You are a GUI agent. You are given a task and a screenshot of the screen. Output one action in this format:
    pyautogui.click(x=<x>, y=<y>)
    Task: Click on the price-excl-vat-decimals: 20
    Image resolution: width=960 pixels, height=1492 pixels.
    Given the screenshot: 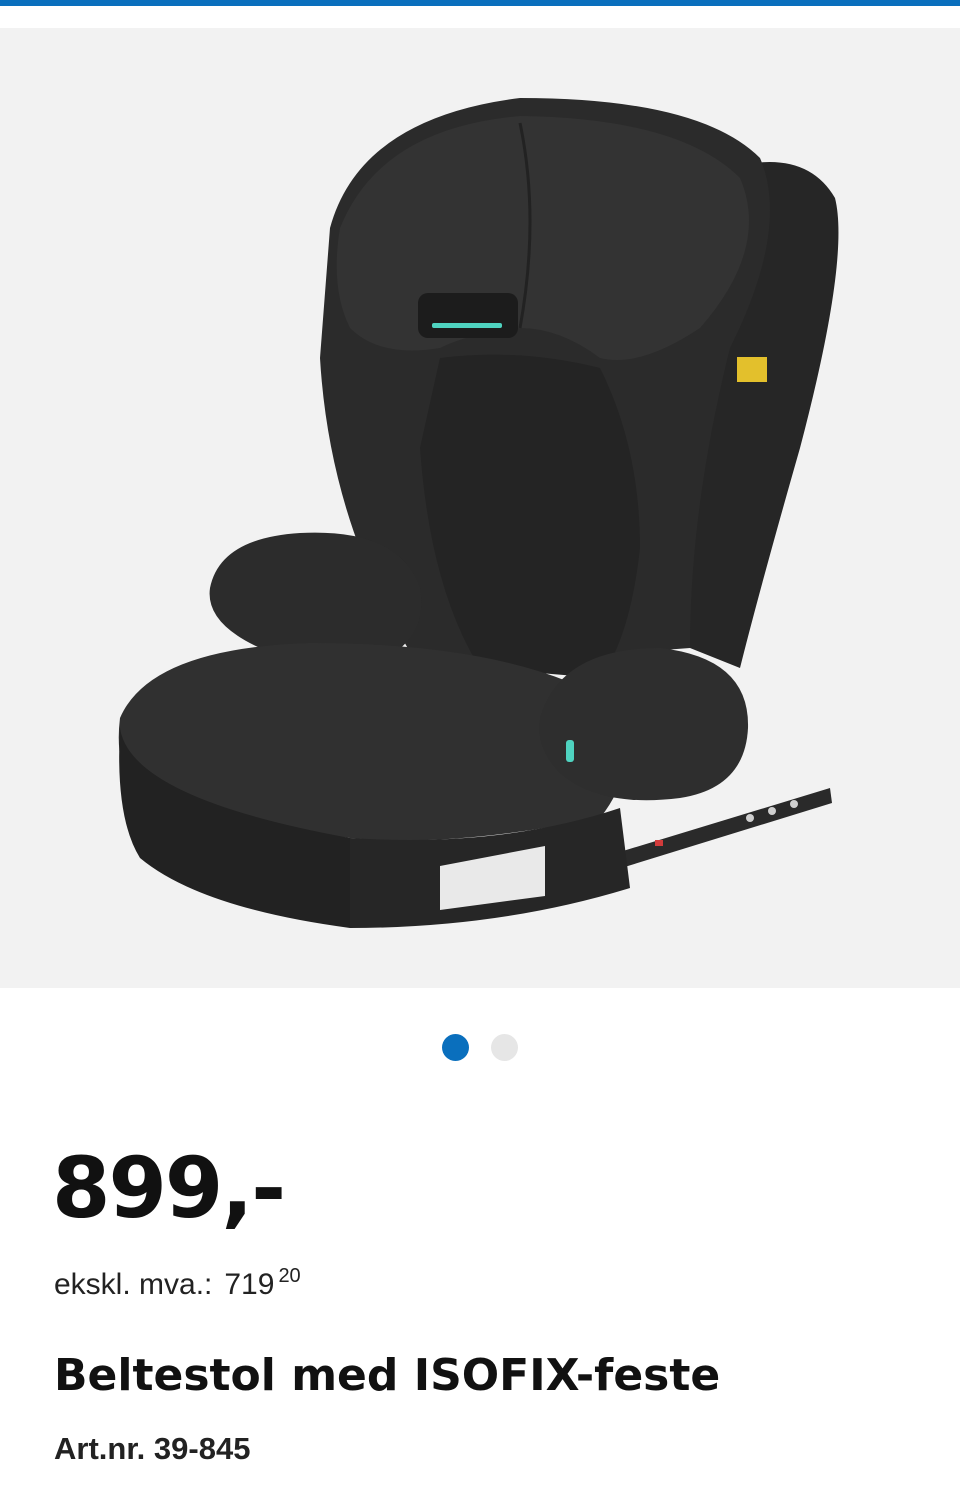 What is the action you would take?
    pyautogui.click(x=289, y=1276)
    